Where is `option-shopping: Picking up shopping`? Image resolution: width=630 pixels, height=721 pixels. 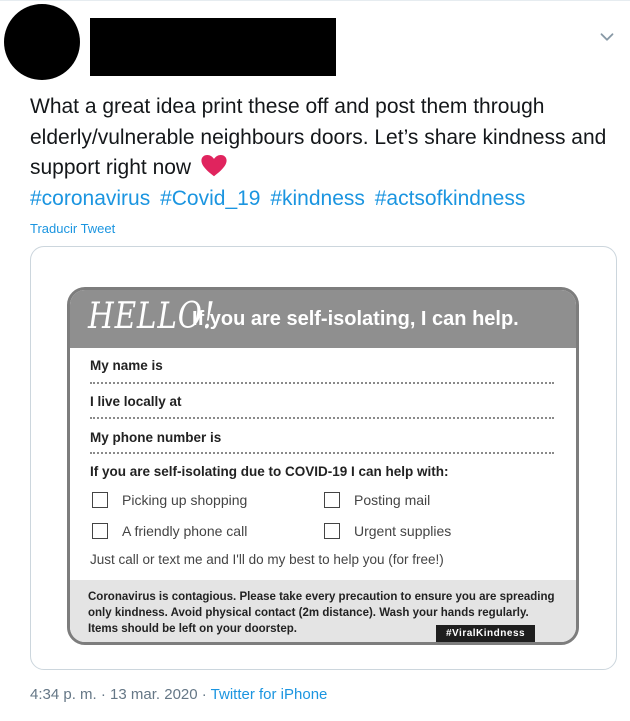
option-shopping: Picking up shopping is located at coordinates (169, 500).